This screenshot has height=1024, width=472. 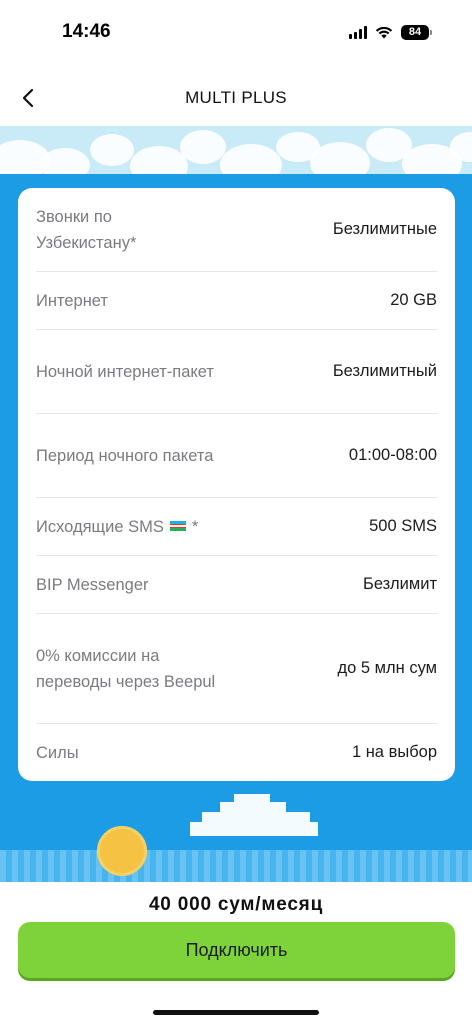 I want to click on connect-button: Подключить, so click(x=236, y=950).